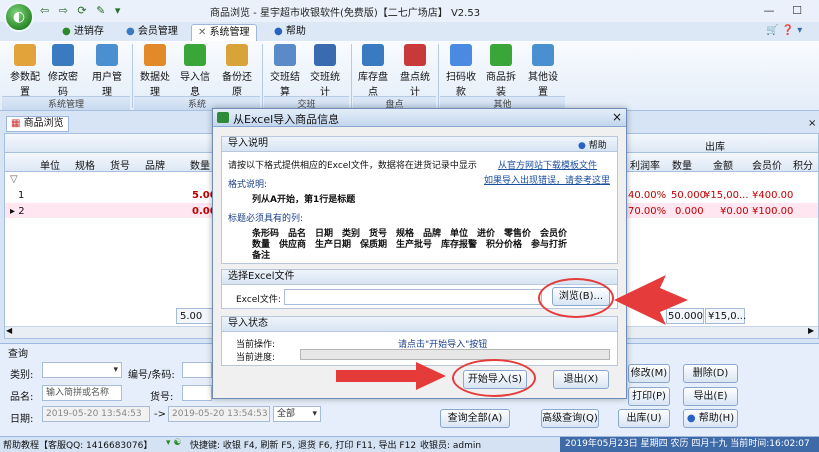 The width and height of the screenshot is (819, 452). Describe the element at coordinates (617, 117) in the screenshot. I see `dialog-close-button: ×` at that location.